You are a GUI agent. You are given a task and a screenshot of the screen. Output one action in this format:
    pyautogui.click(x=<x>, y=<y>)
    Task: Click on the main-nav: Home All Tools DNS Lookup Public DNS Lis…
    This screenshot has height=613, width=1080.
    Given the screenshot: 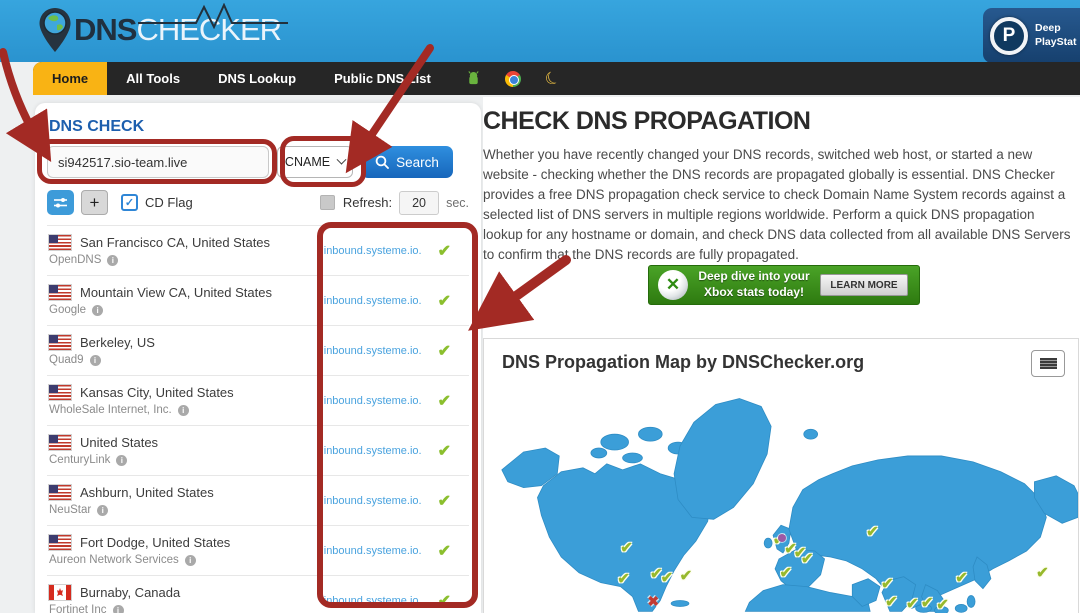 What is the action you would take?
    pyautogui.click(x=556, y=78)
    